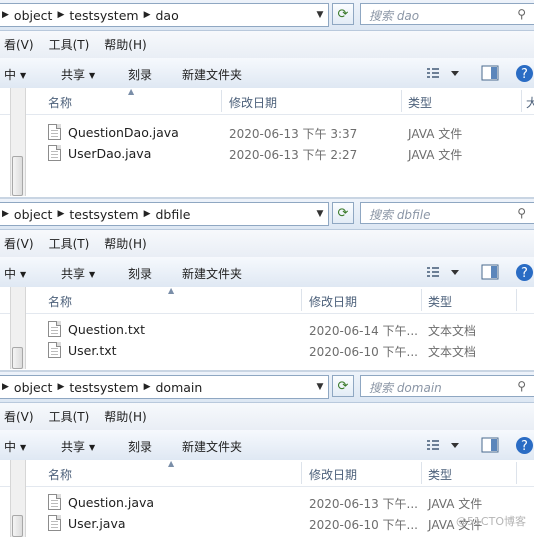  Describe the element at coordinates (490, 521) in the screenshot. I see `watermark: @51CTO博客` at that location.